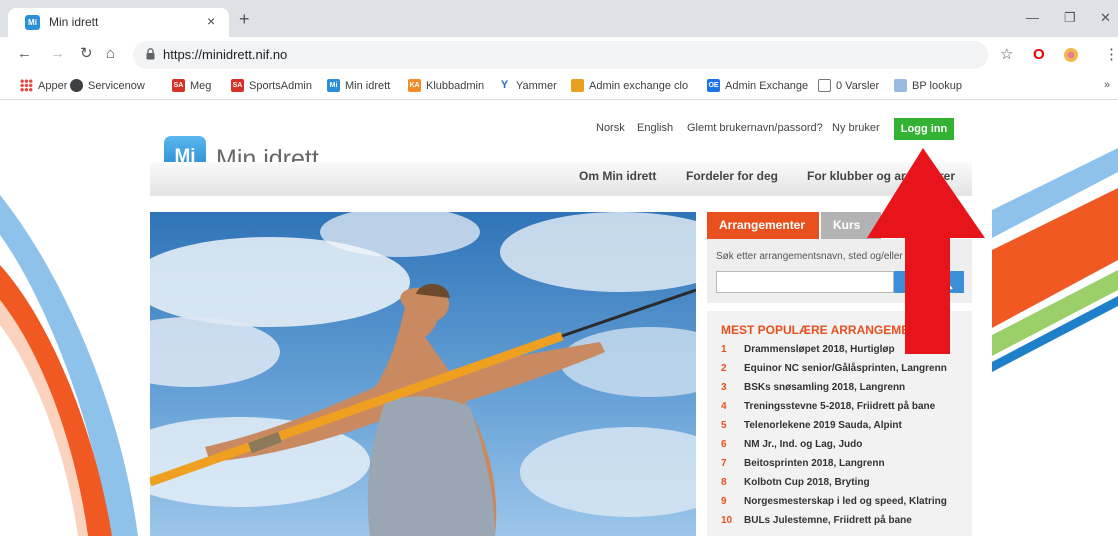  What do you see at coordinates (1032, 17) in the screenshot?
I see `minimize-icon: —` at bounding box center [1032, 17].